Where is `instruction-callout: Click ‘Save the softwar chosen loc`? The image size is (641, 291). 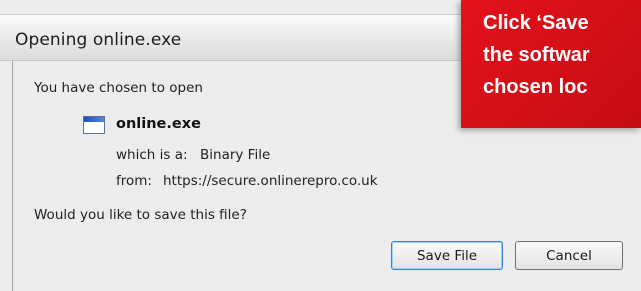 instruction-callout: Click ‘Save the softwar chosen loc is located at coordinates (551, 64).